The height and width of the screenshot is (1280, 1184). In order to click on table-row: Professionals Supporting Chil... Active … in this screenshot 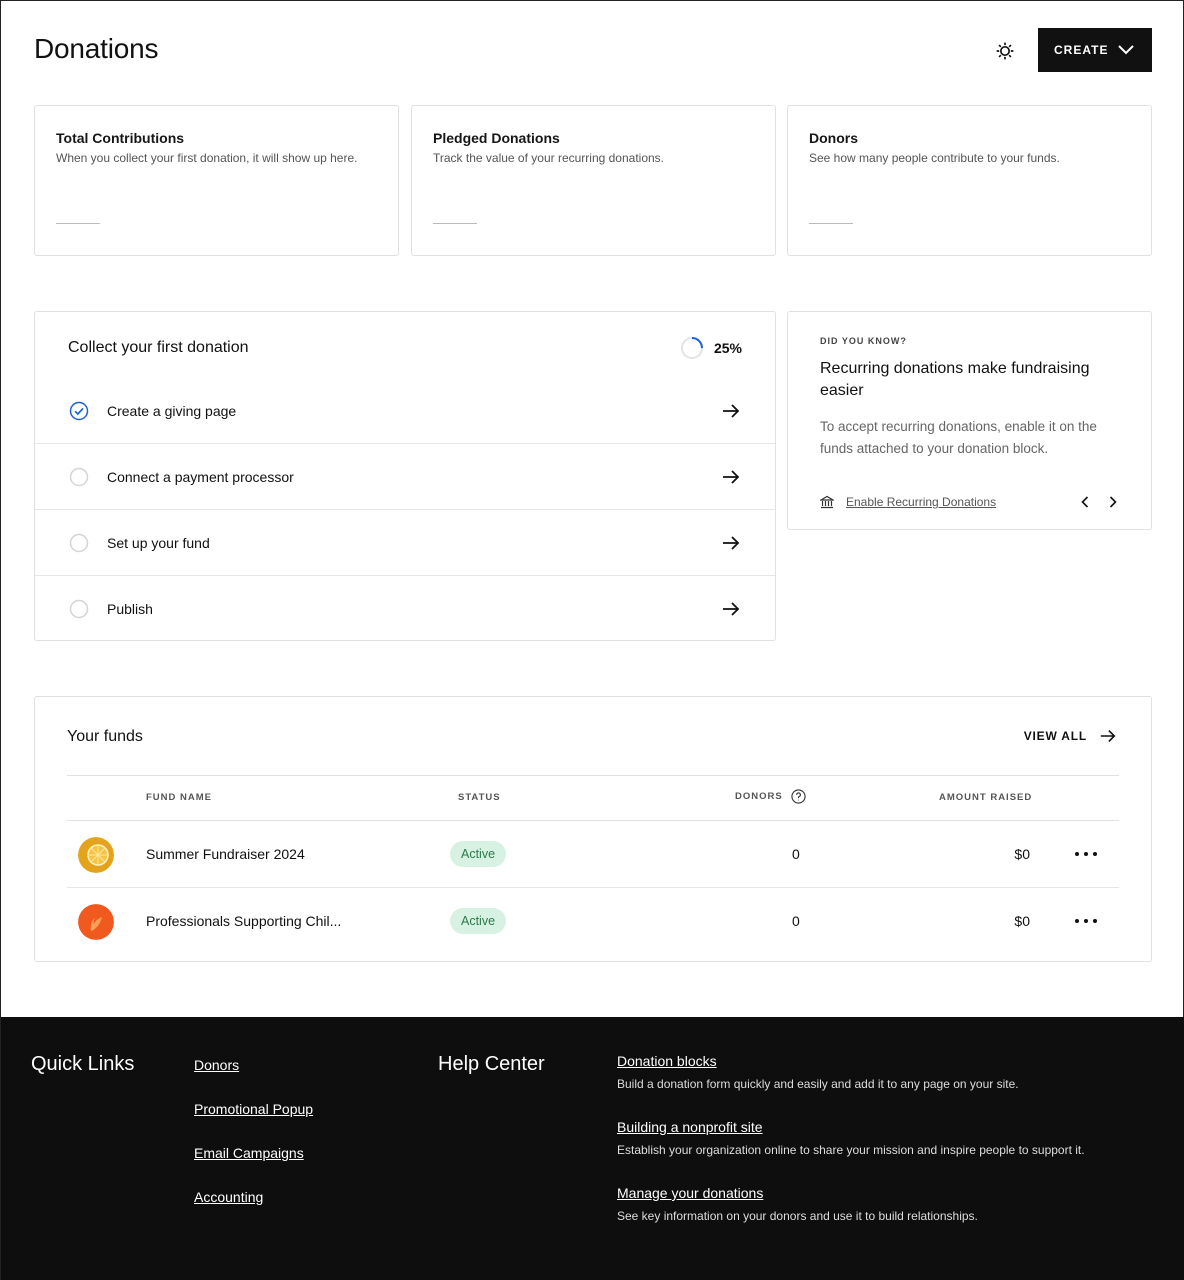, I will do `click(593, 921)`.